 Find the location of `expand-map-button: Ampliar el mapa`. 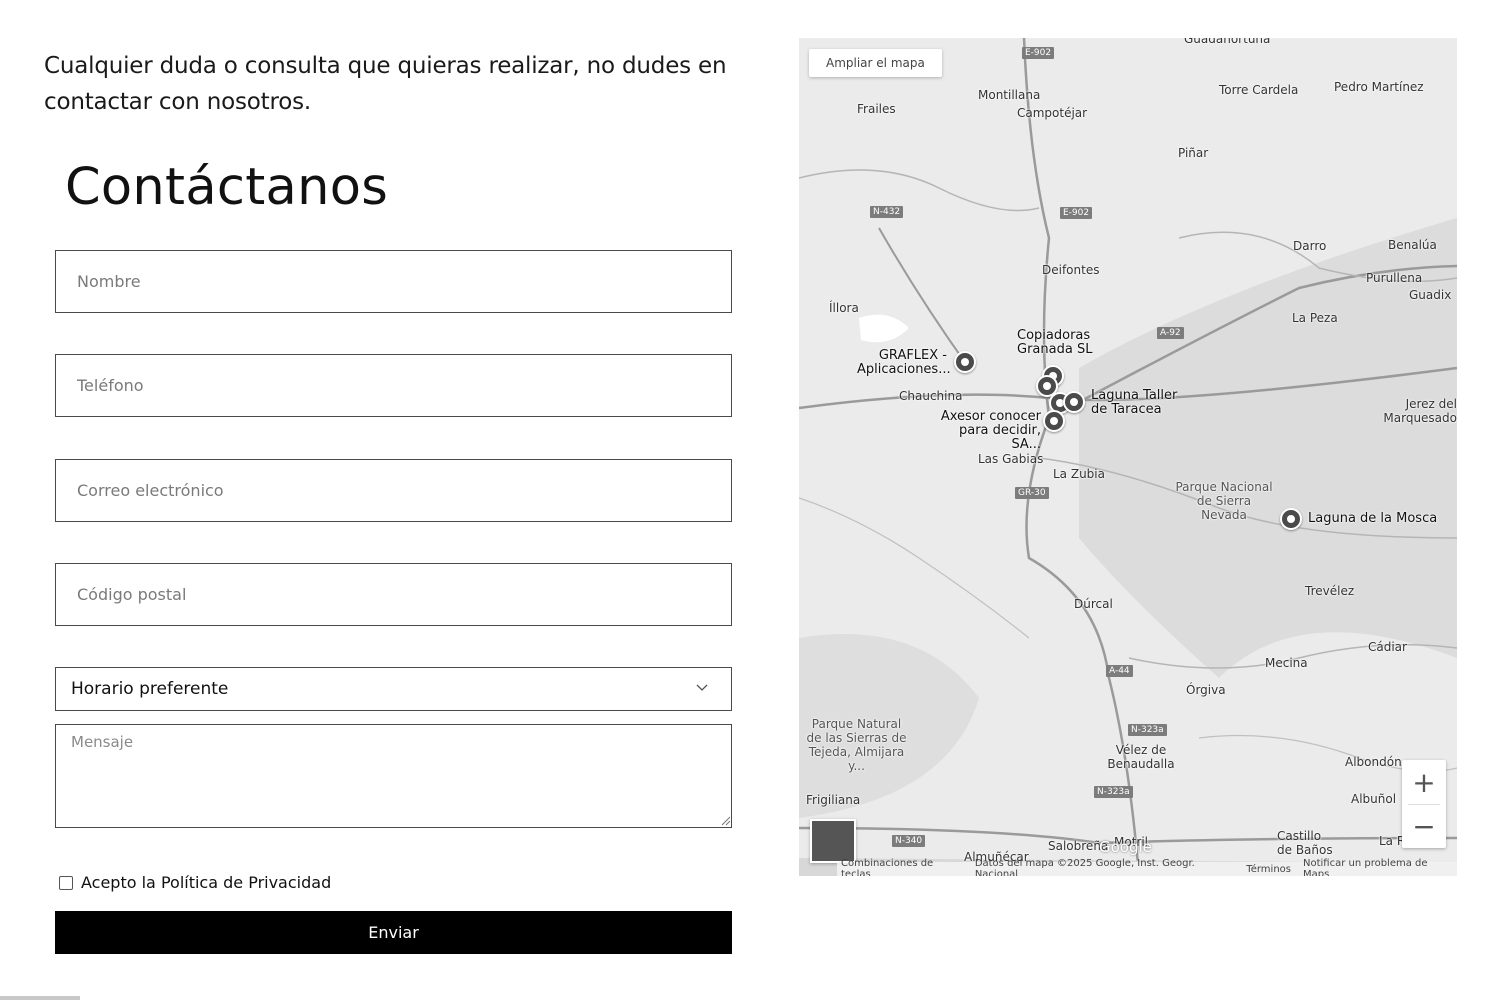

expand-map-button: Ampliar el mapa is located at coordinates (875, 63).